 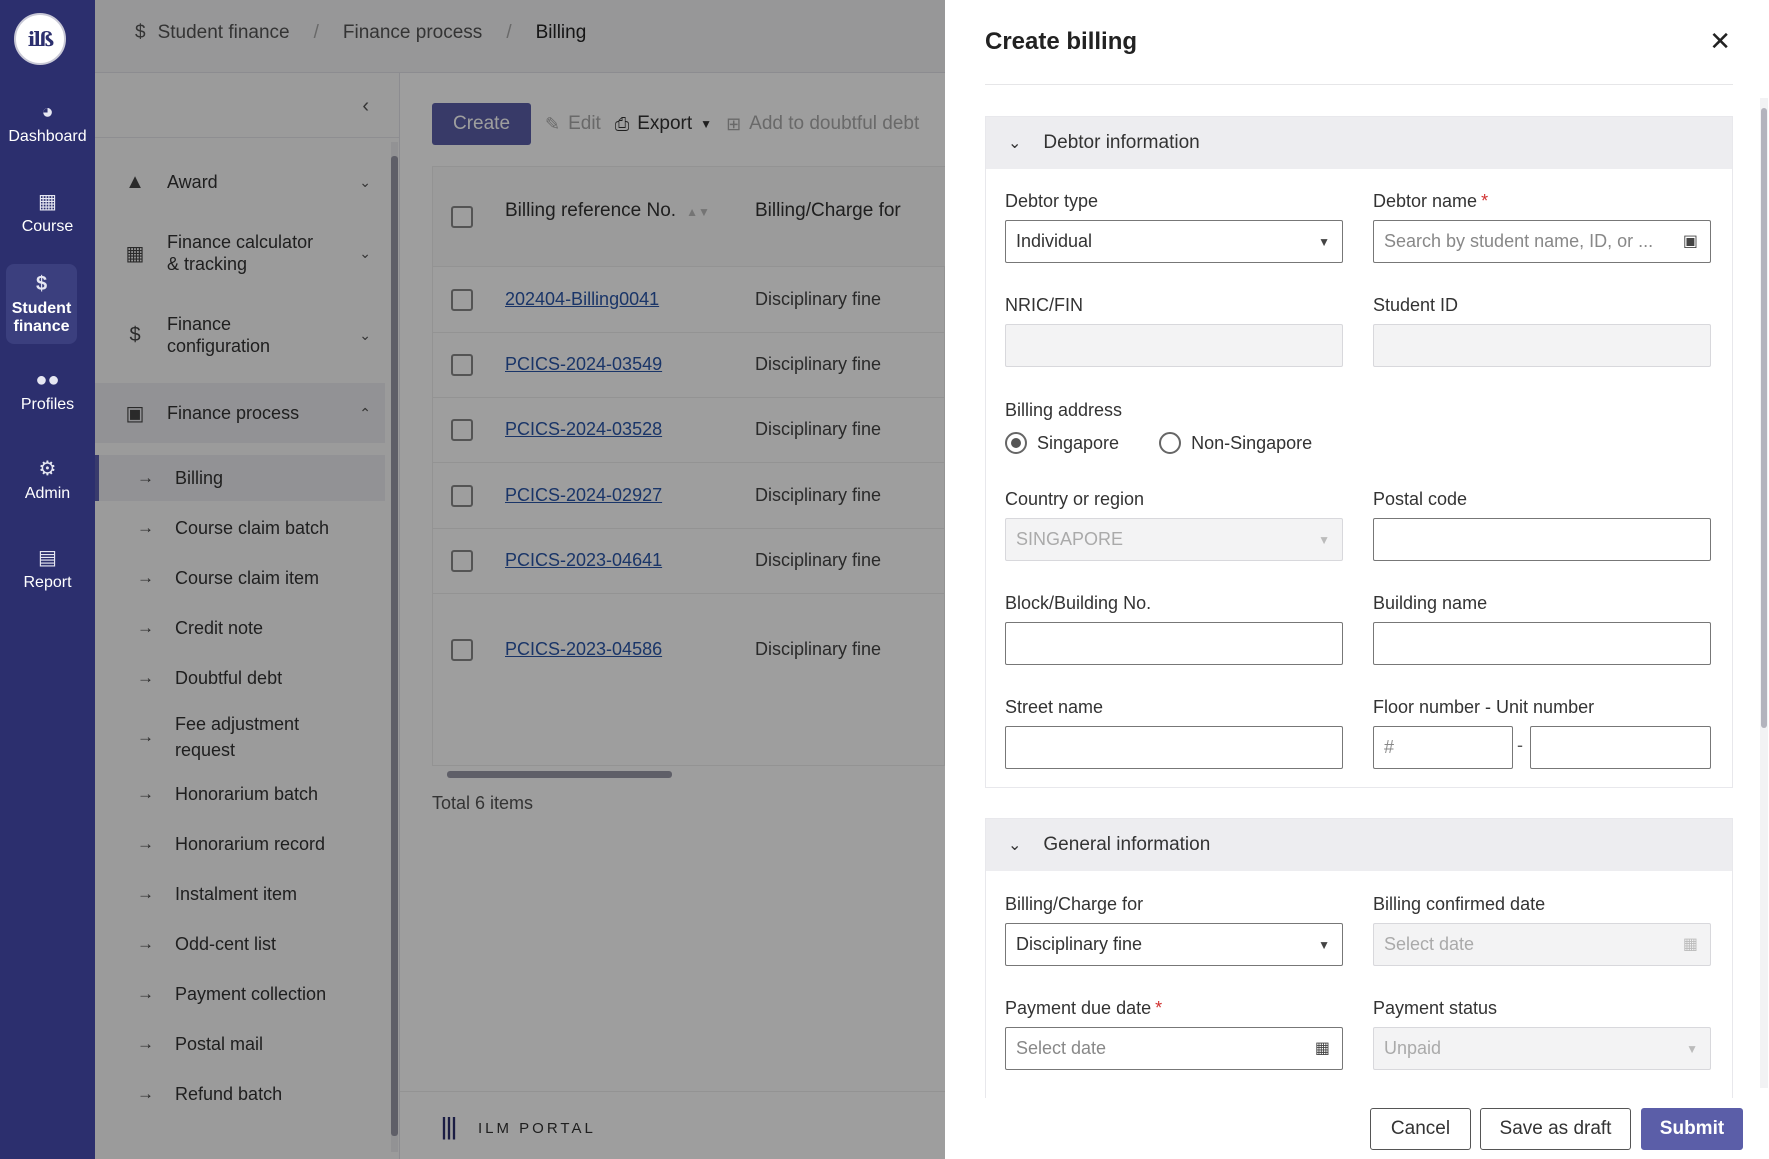 I want to click on student-id-field, so click(x=1542, y=345).